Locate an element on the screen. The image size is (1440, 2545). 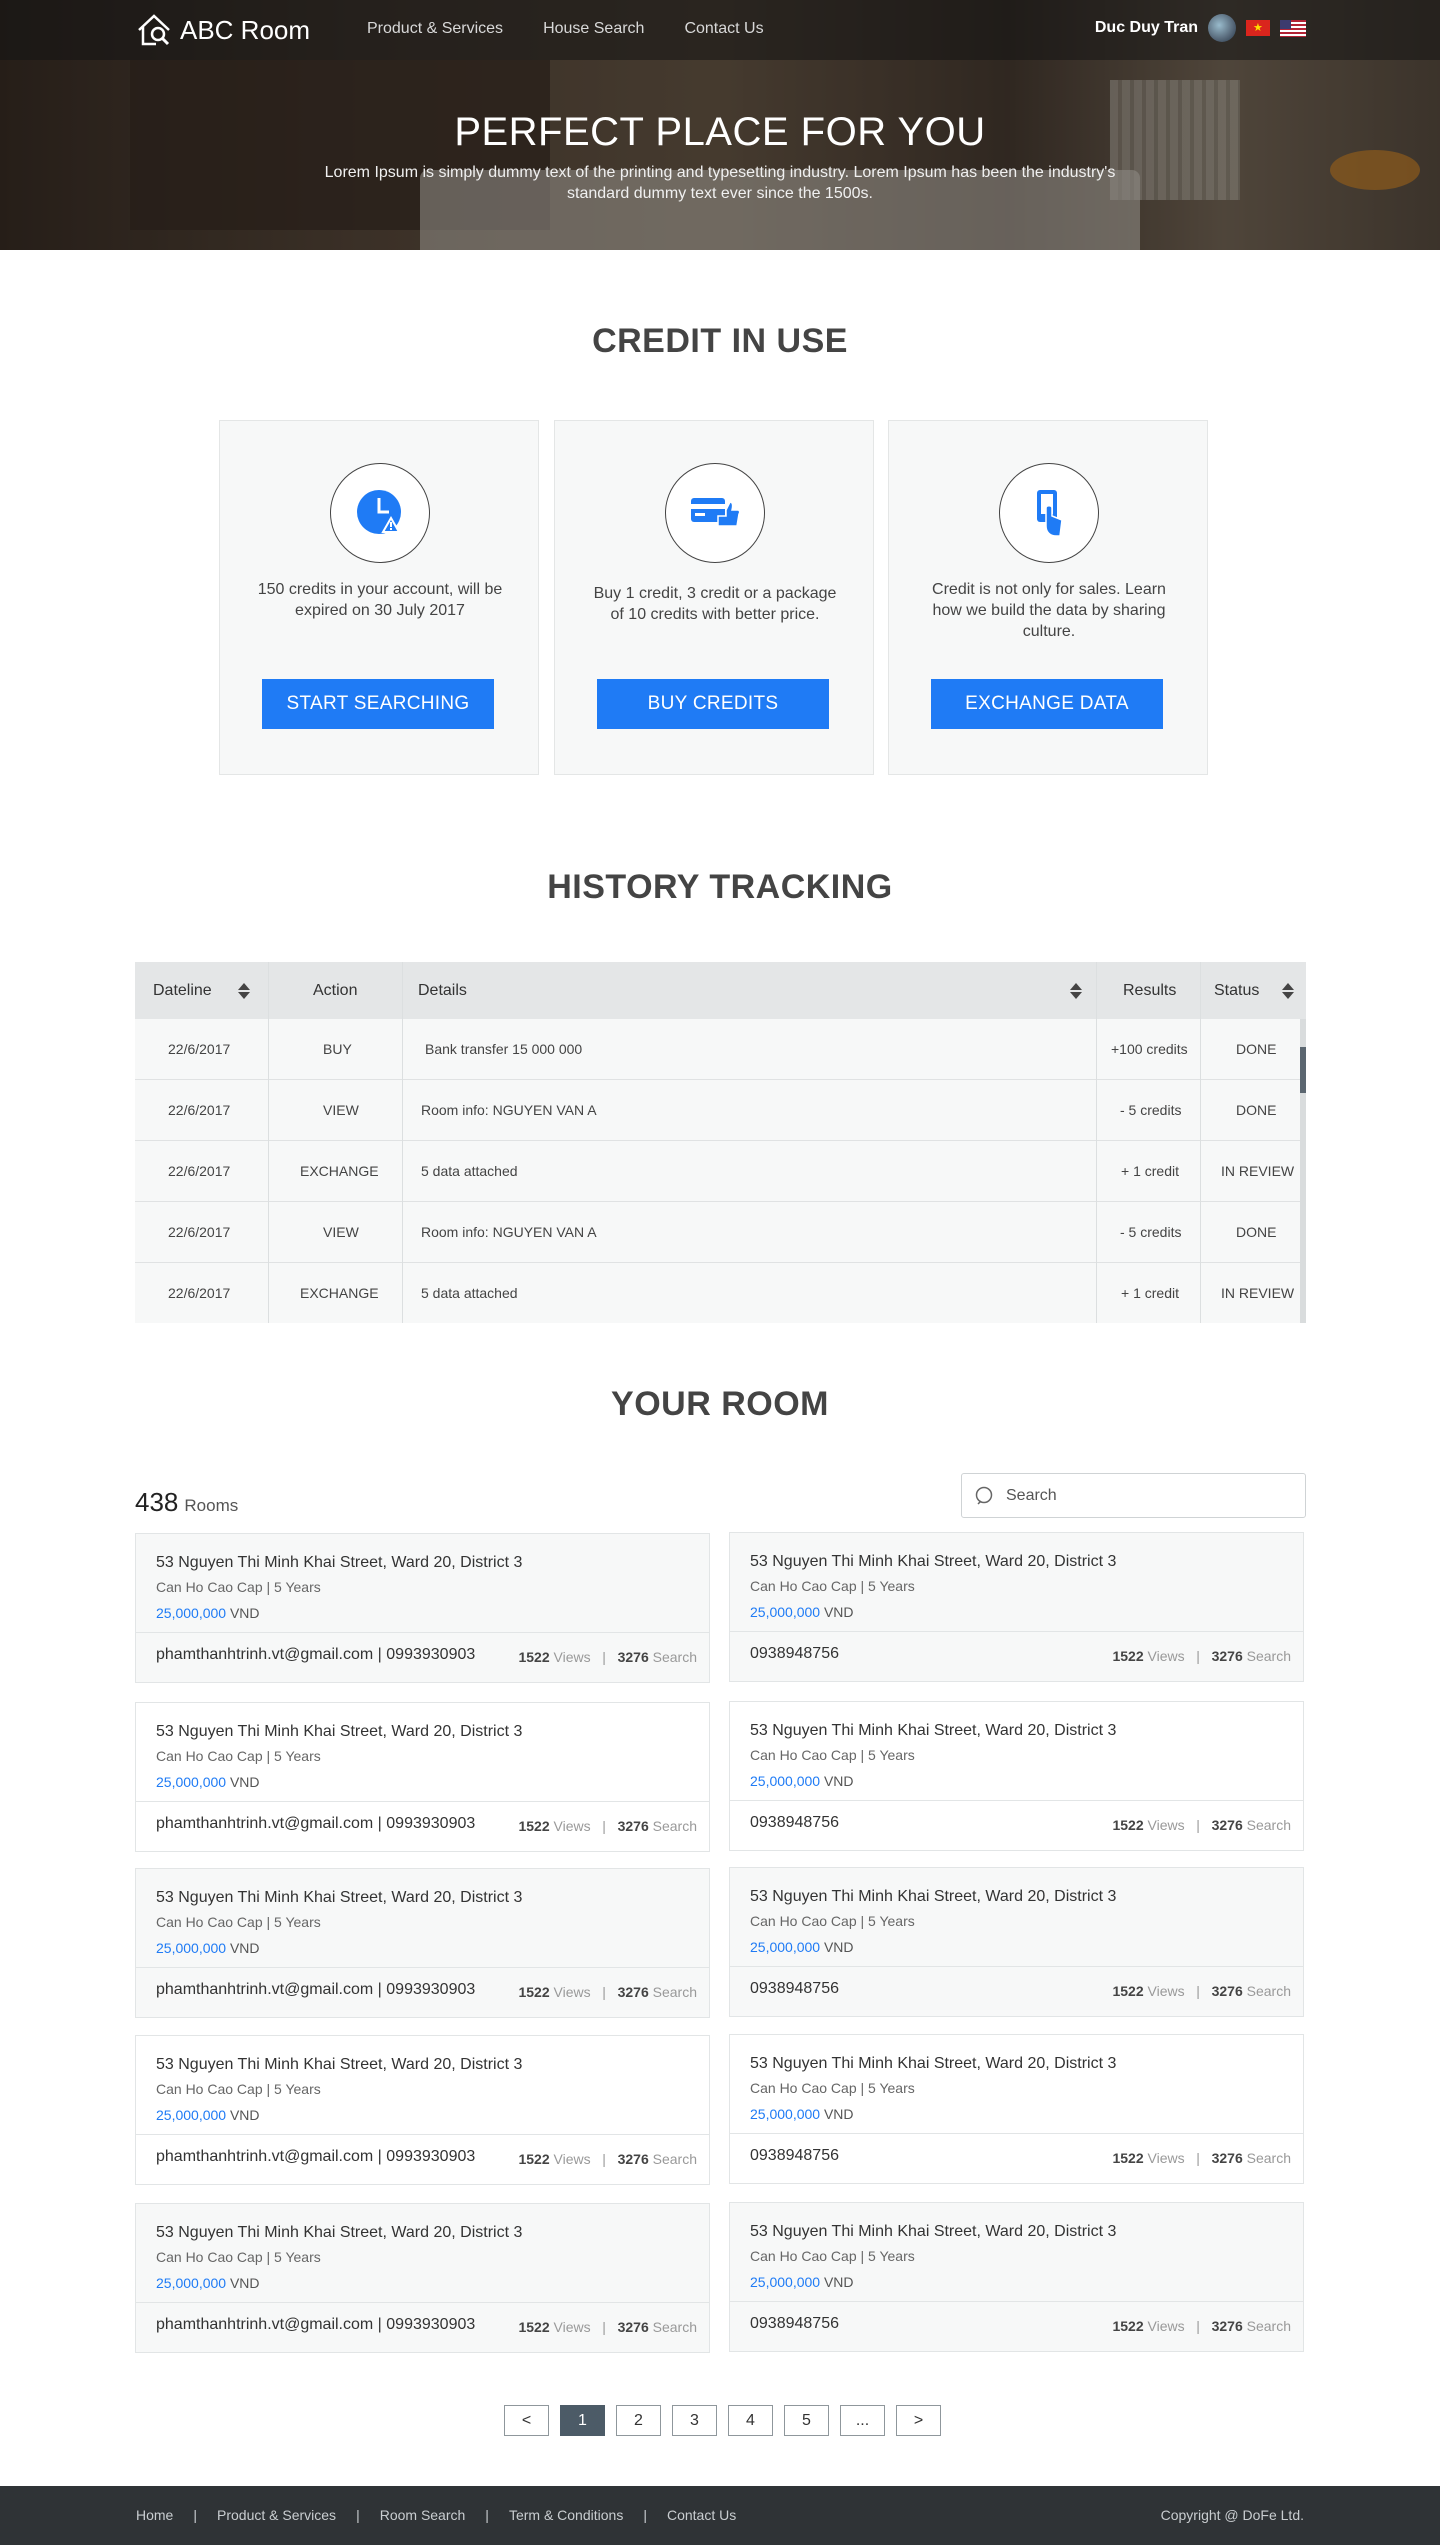
history-section-title: HISTORY TRACKING is located at coordinates (720, 887).